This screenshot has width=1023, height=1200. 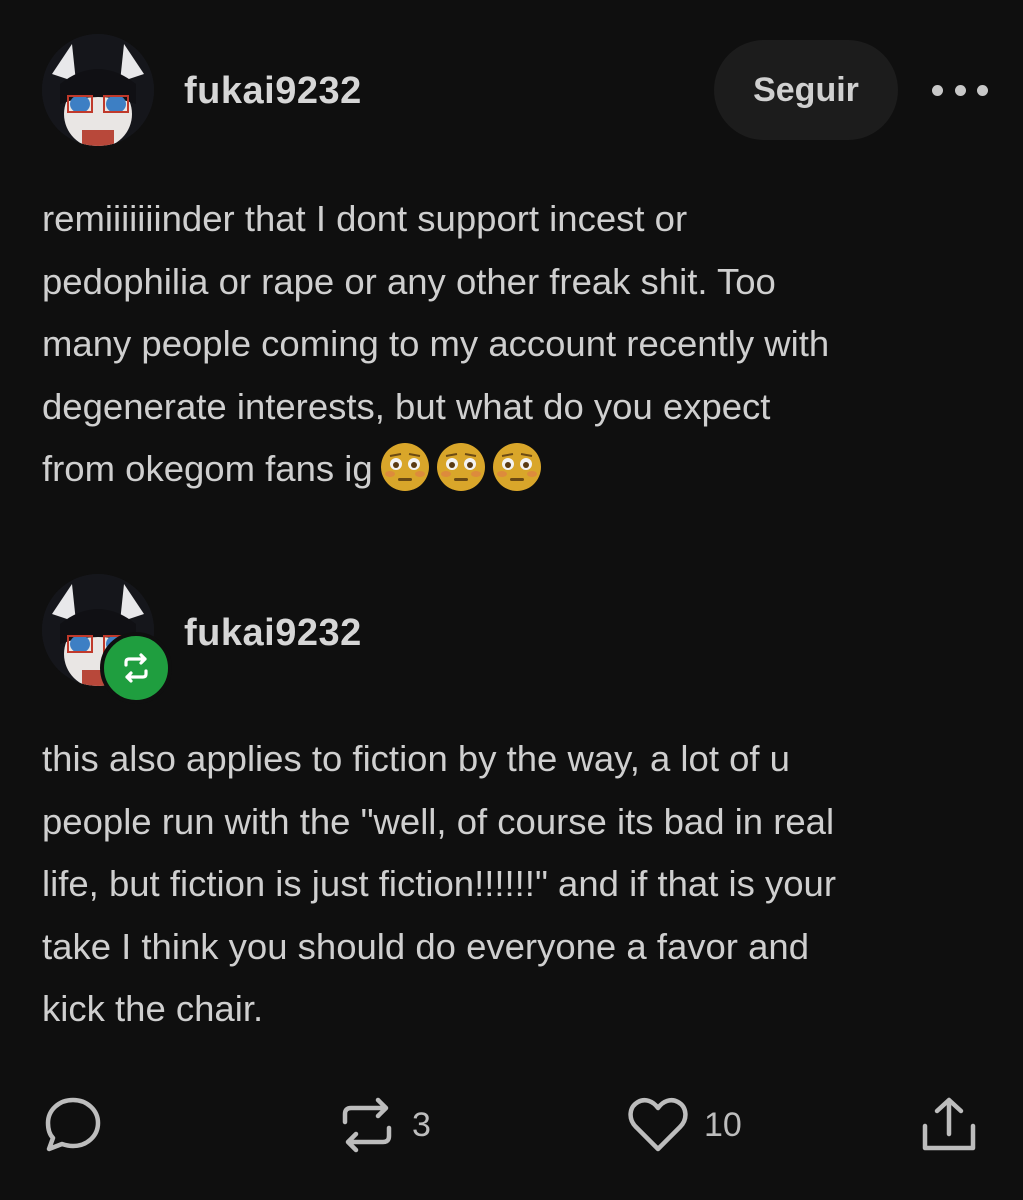 I want to click on reblog-button: 3, so click(x=383, y=1125).